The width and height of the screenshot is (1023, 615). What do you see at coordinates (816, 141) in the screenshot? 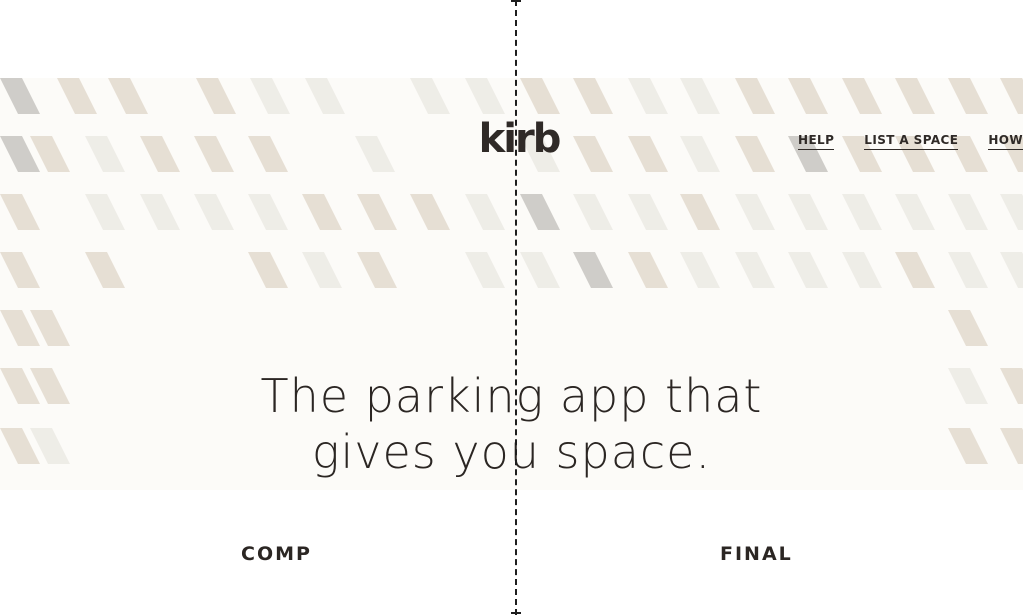
I see `nav-link-help: HELP` at bounding box center [816, 141].